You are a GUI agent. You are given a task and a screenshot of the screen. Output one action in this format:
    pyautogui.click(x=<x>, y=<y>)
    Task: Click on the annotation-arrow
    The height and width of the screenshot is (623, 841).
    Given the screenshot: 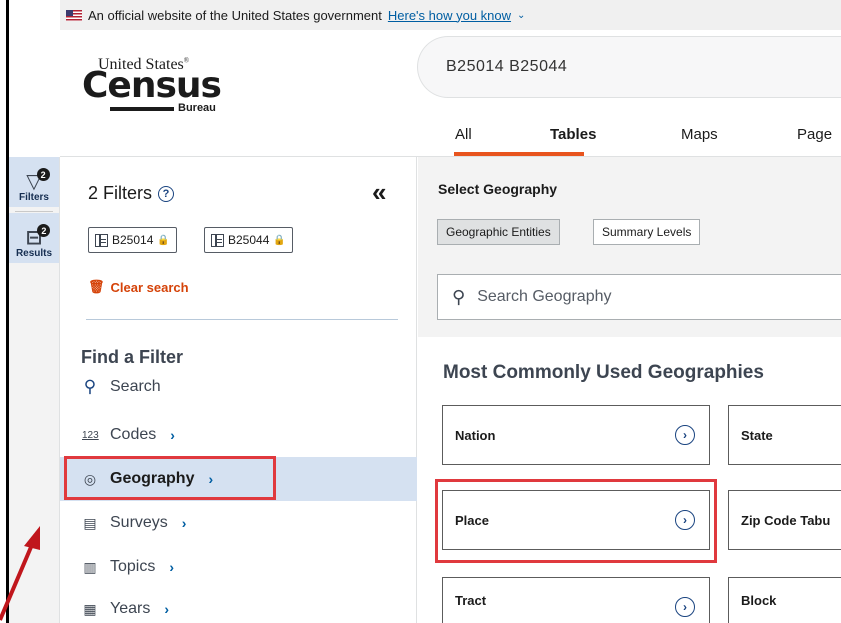 What is the action you would take?
    pyautogui.click(x=20, y=573)
    